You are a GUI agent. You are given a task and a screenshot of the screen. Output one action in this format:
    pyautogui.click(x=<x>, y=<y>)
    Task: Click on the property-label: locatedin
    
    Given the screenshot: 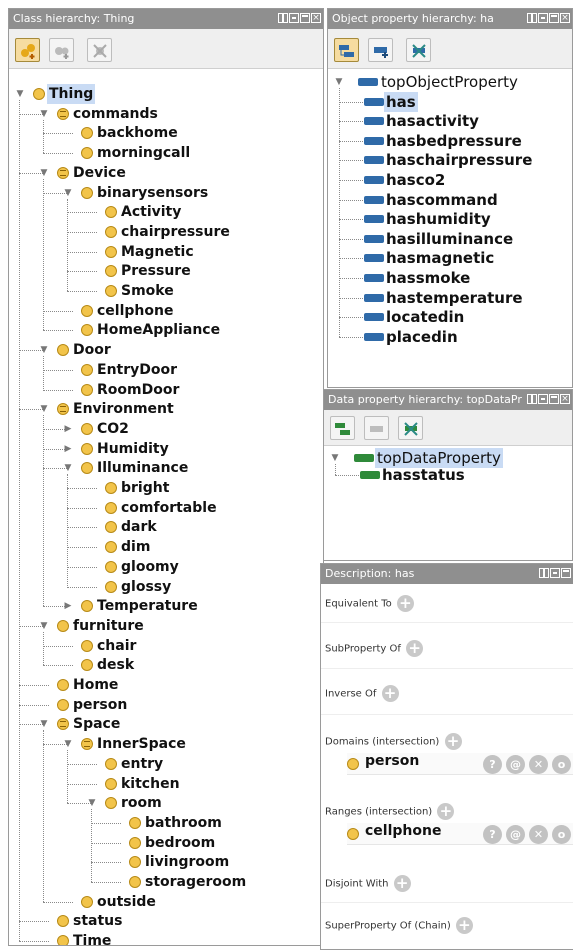 What is the action you would take?
    pyautogui.click(x=425, y=317)
    